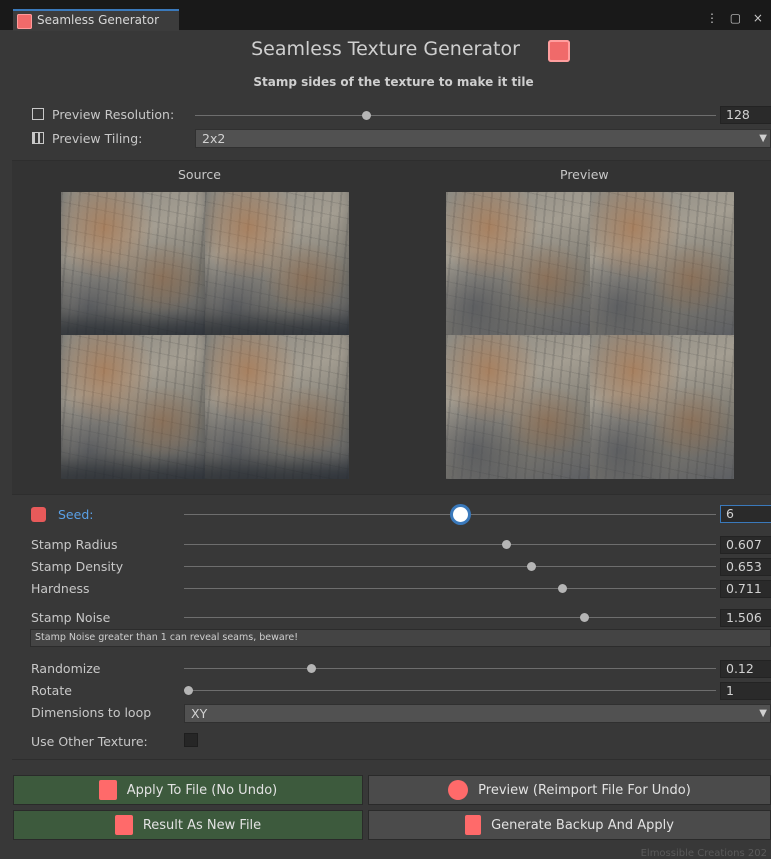 This screenshot has height=859, width=771. Describe the element at coordinates (107, 790) in the screenshot. I see `file-apply-icon` at that location.